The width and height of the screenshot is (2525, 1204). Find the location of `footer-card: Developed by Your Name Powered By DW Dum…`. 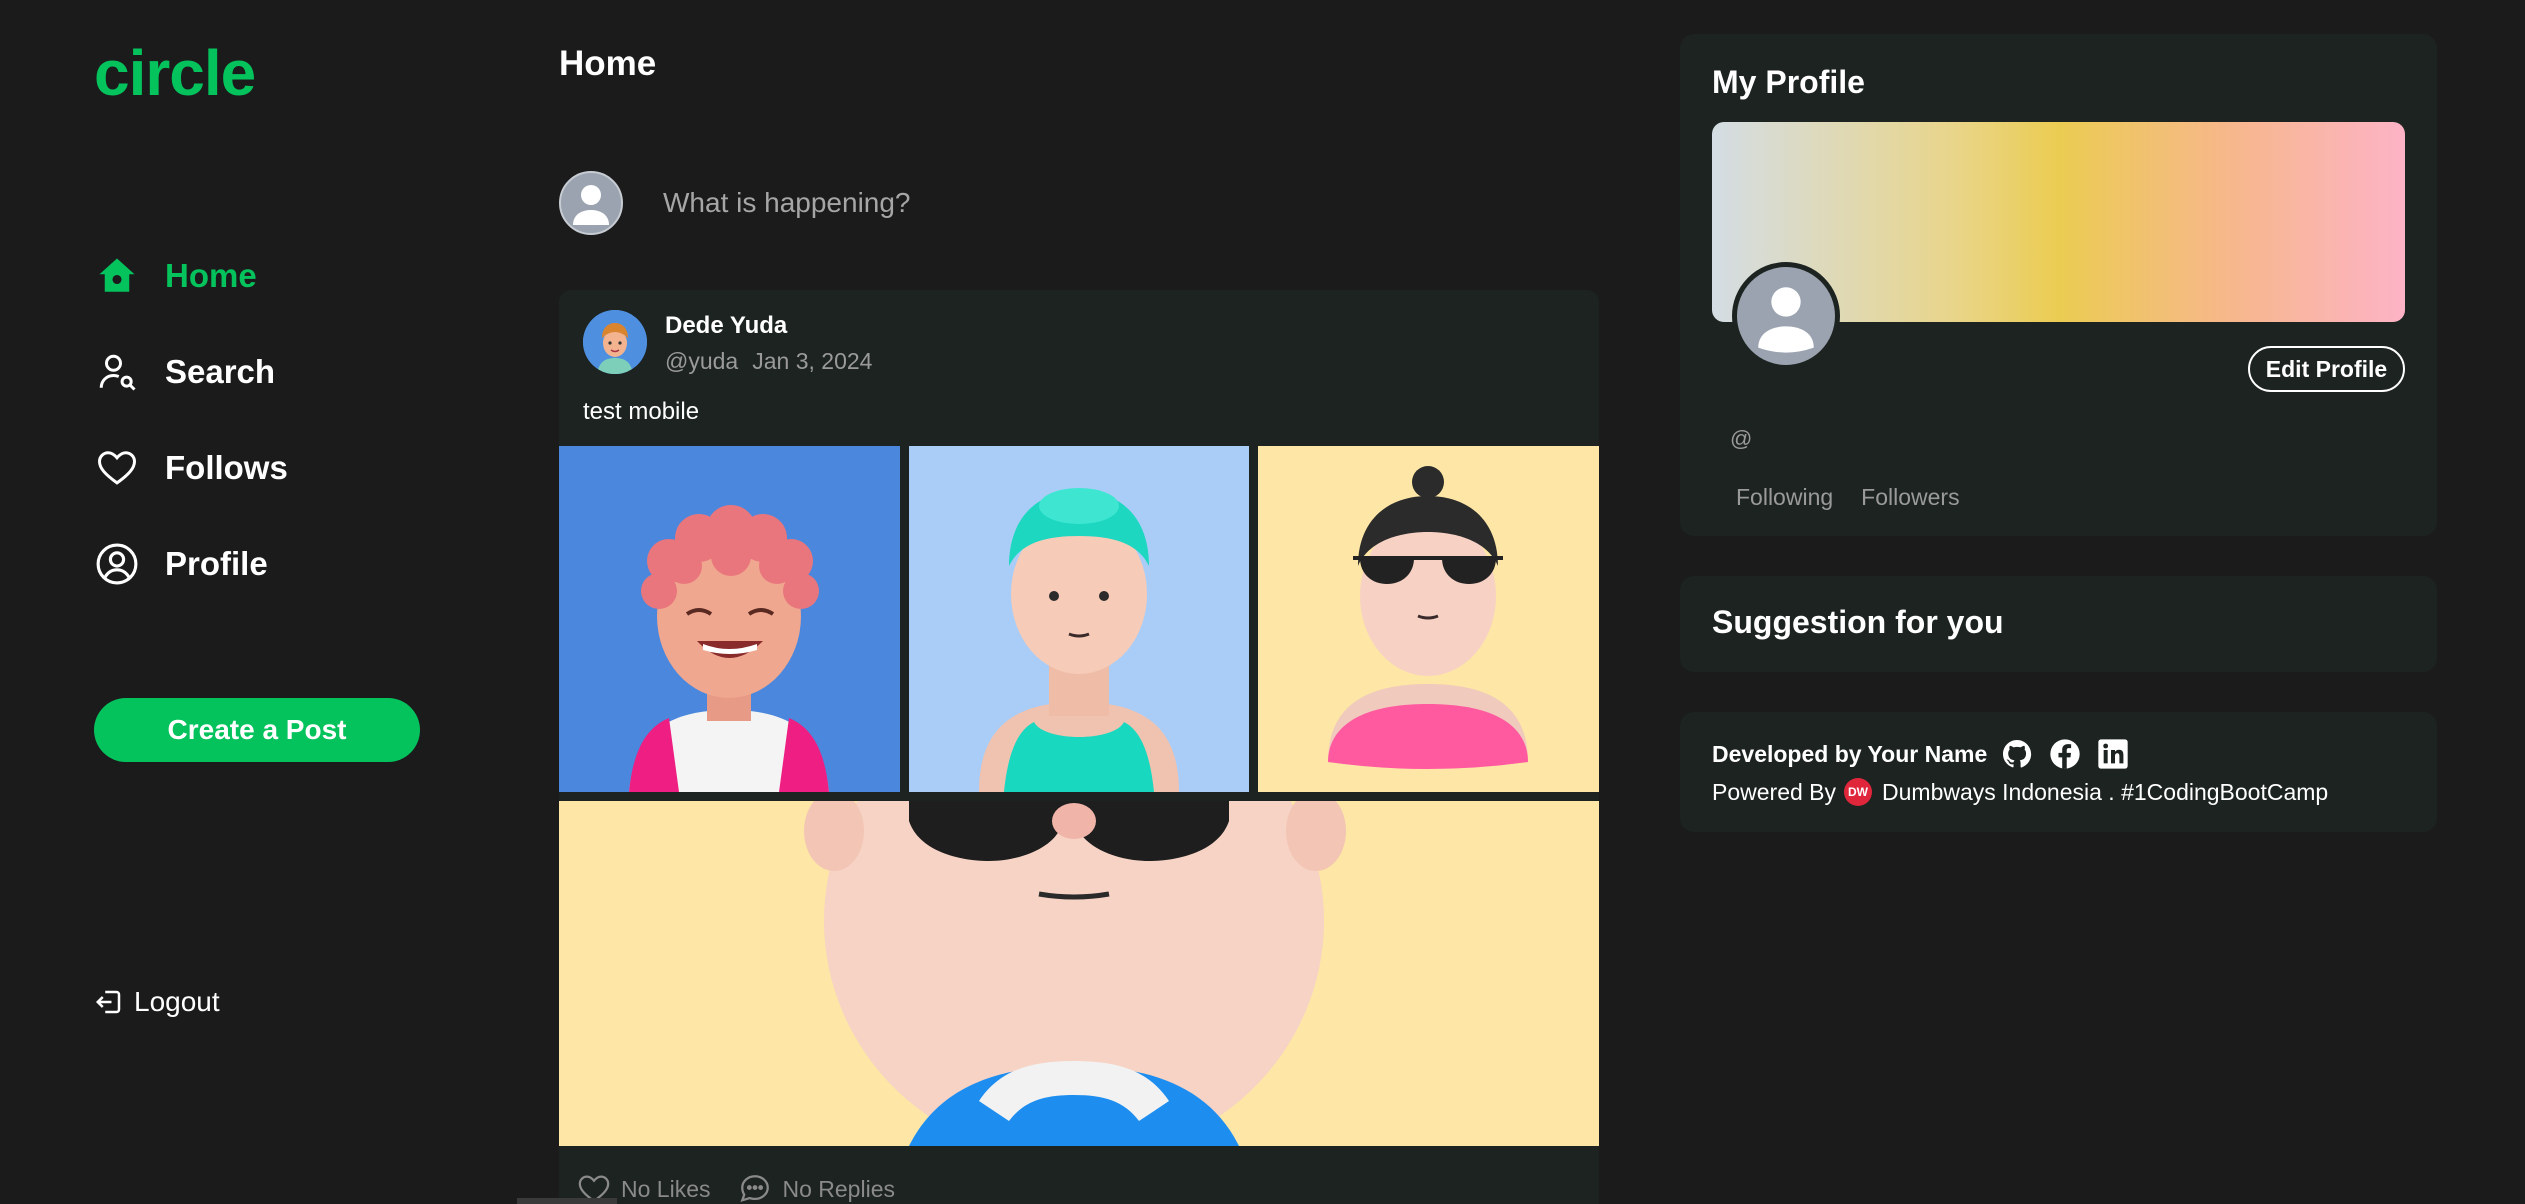

footer-card: Developed by Your Name Powered By DW Dum… is located at coordinates (2058, 772).